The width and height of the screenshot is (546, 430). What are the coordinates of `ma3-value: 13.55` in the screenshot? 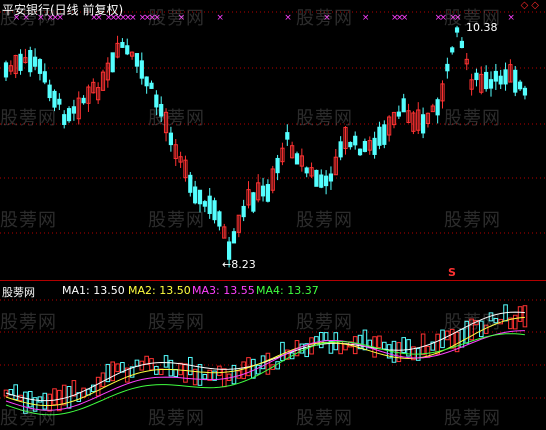 It's located at (239, 290).